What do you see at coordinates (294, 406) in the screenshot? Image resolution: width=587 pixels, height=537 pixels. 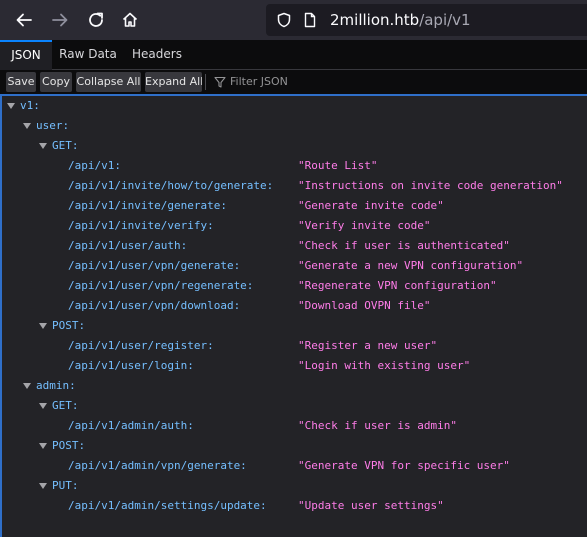 I see `tree-row-admin-get: GET:` at bounding box center [294, 406].